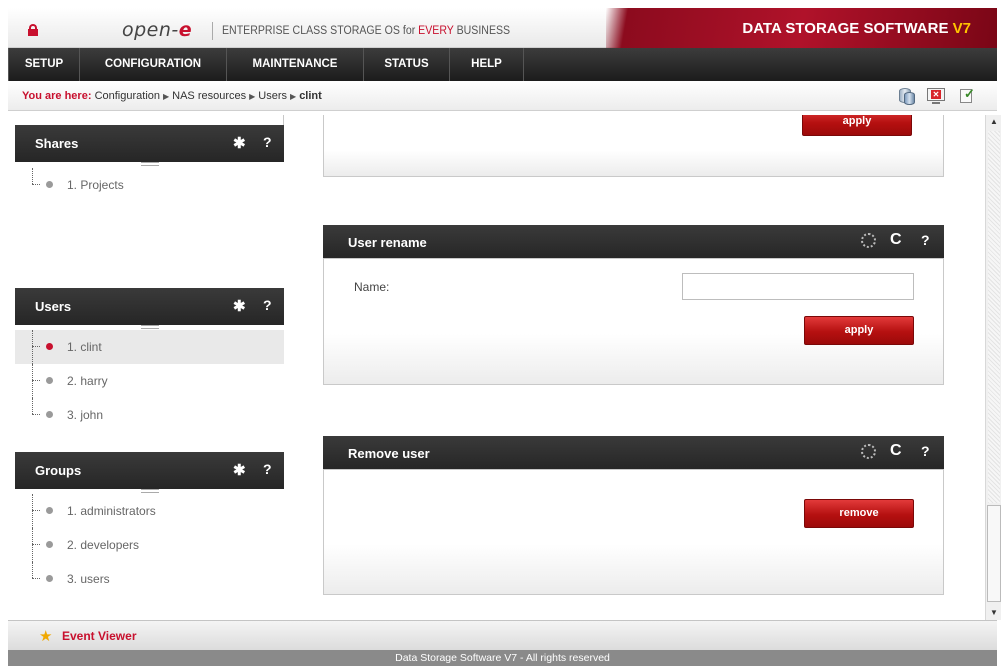  I want to click on breadcrumb-item-configuration: Configuration, so click(127, 96).